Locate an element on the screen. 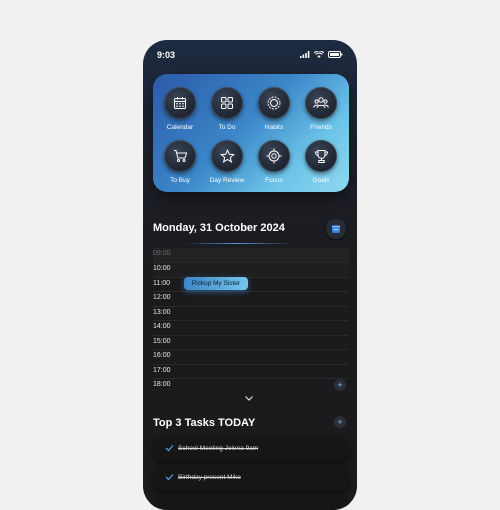 The height and width of the screenshot is (510, 500). app-label: Friends is located at coordinates (321, 127).